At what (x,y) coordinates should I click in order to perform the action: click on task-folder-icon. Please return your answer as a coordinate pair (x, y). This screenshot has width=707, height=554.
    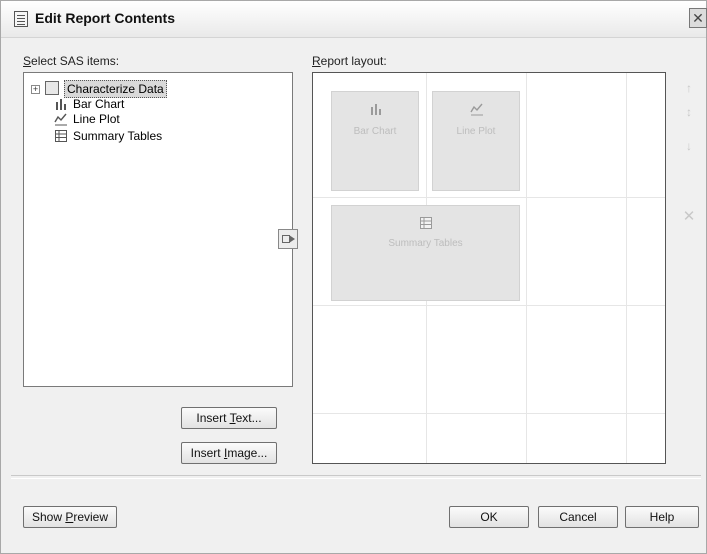
    Looking at the image, I should click on (52, 88).